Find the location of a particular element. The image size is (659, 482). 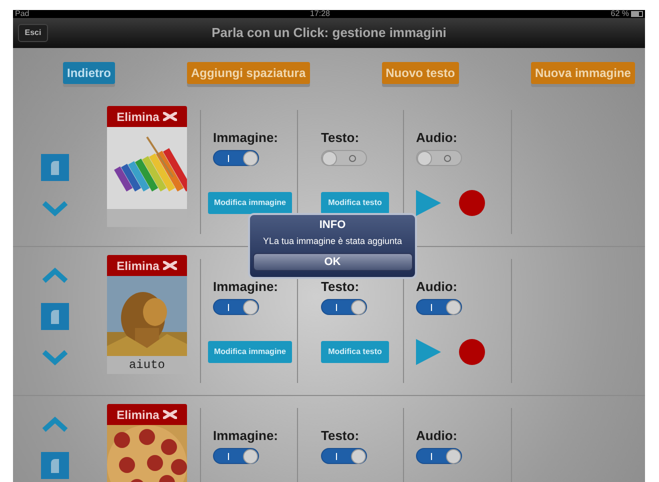

back-button: Esci is located at coordinates (33, 33).